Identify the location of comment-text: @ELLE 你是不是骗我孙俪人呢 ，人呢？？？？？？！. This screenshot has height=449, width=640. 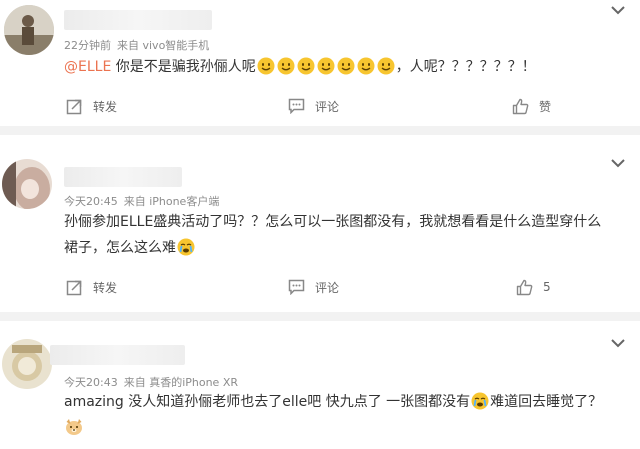
(300, 66).